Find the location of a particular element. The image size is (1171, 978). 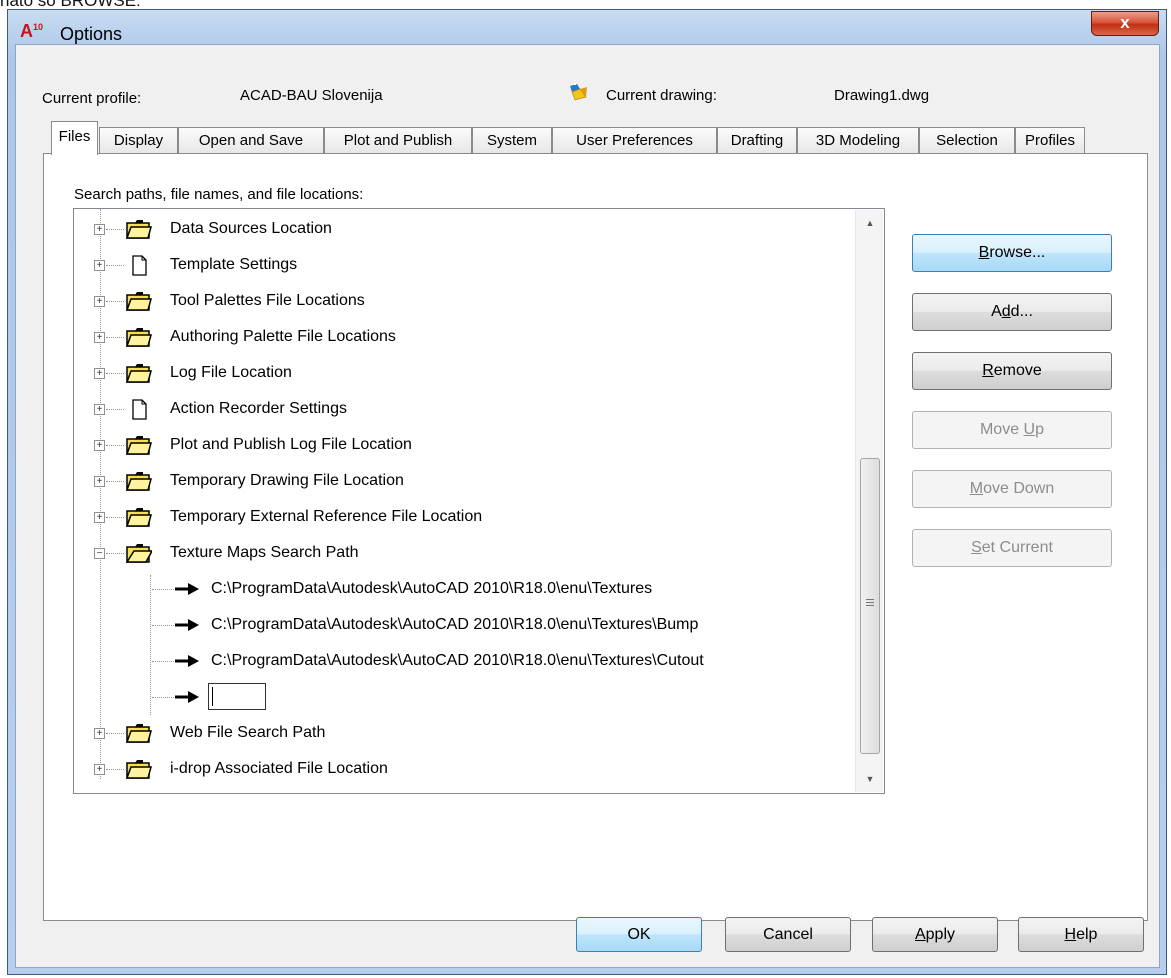

tree-vertical-scrollbar: ▲ ▼ is located at coordinates (869, 501).